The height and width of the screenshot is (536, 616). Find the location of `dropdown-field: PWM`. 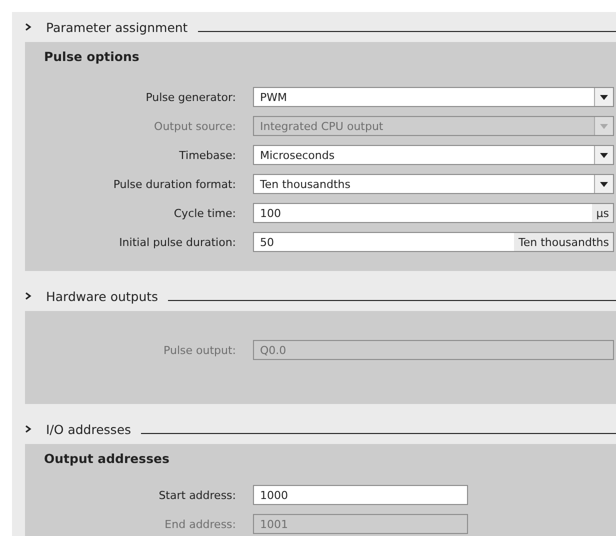

dropdown-field: PWM is located at coordinates (433, 97).